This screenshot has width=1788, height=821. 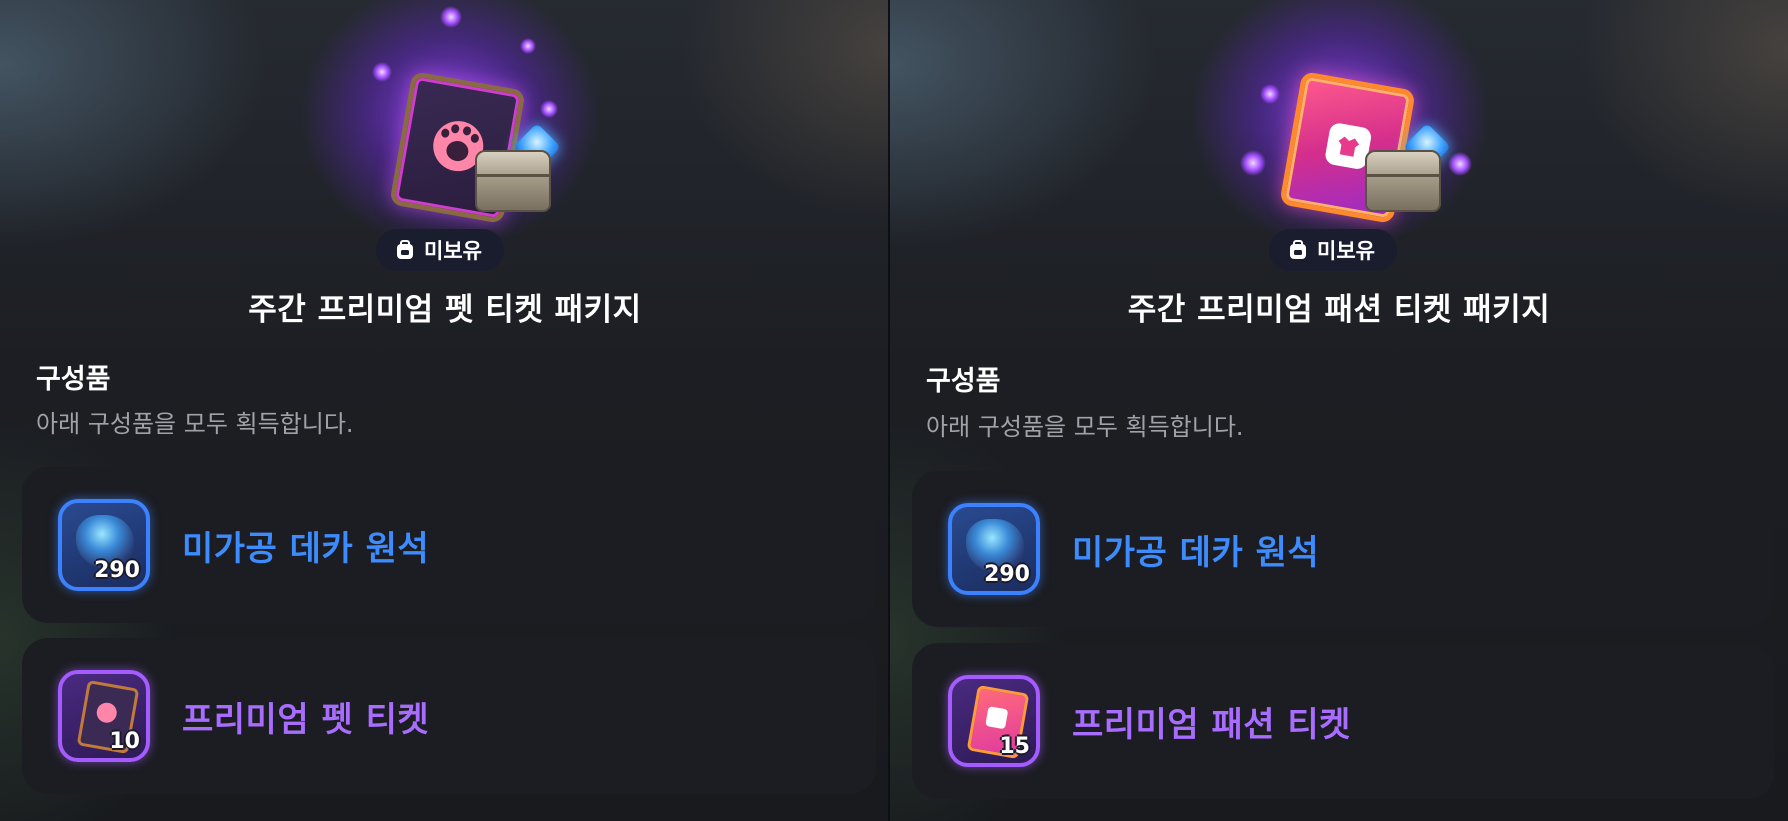 What do you see at coordinates (306, 720) in the screenshot?
I see `item-label: 프리미엄 펫 티켓` at bounding box center [306, 720].